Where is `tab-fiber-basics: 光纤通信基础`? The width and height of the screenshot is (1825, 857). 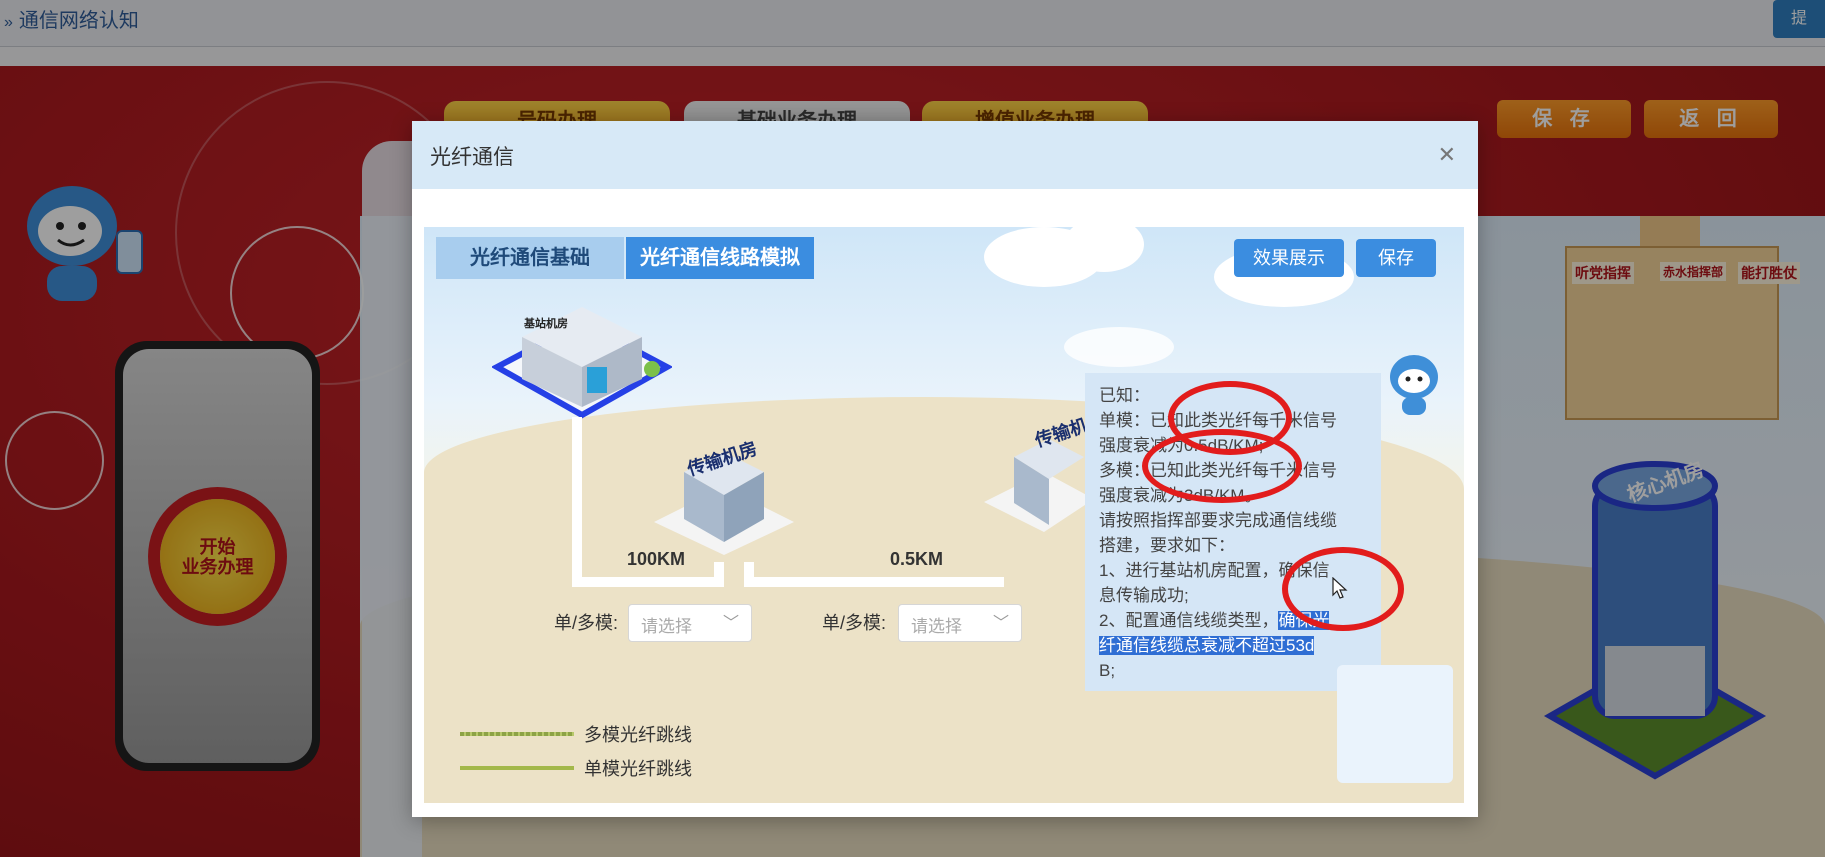 tab-fiber-basics: 光纤通信基础 is located at coordinates (530, 258).